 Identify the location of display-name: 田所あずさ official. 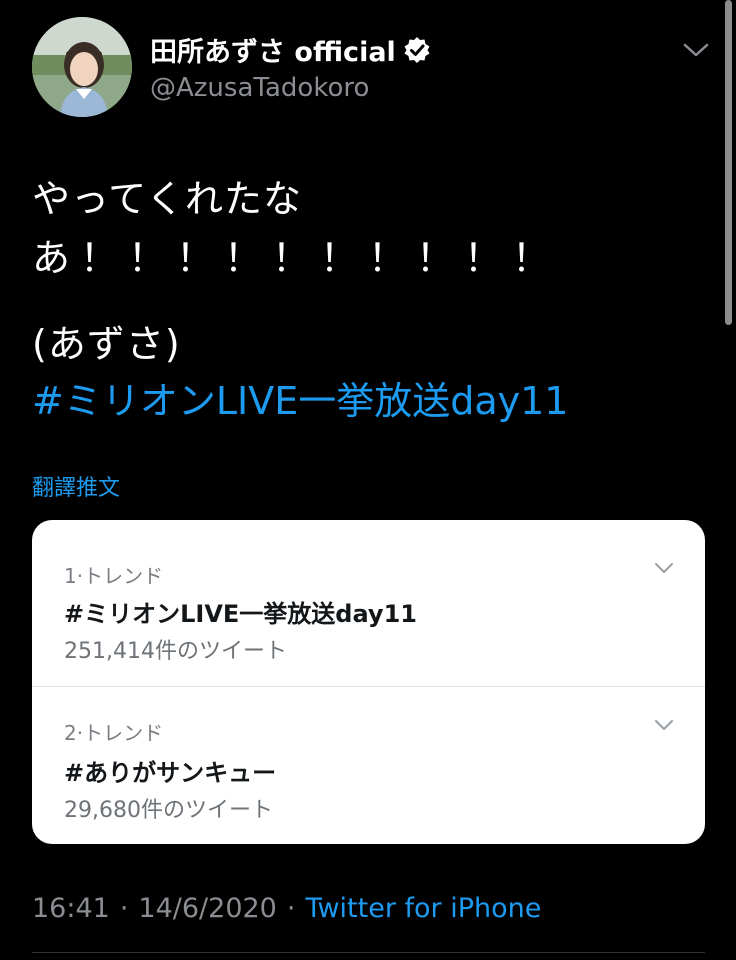
(291, 49).